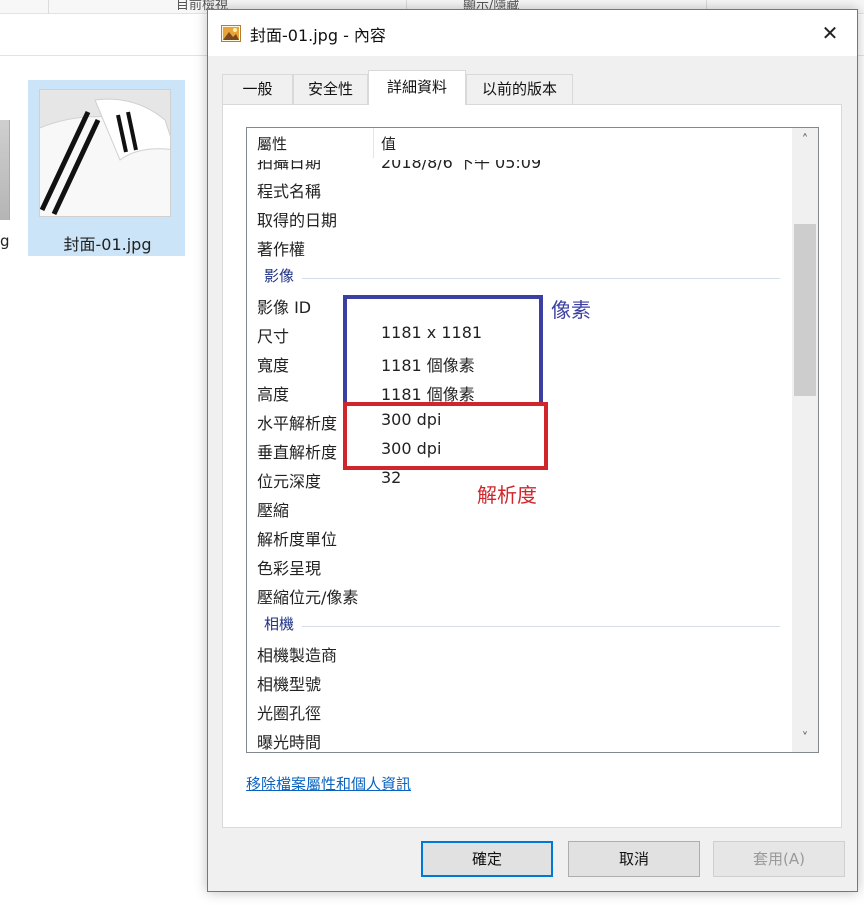 This screenshot has width=864, height=907. I want to click on property-name: 水平解析度, so click(297, 423).